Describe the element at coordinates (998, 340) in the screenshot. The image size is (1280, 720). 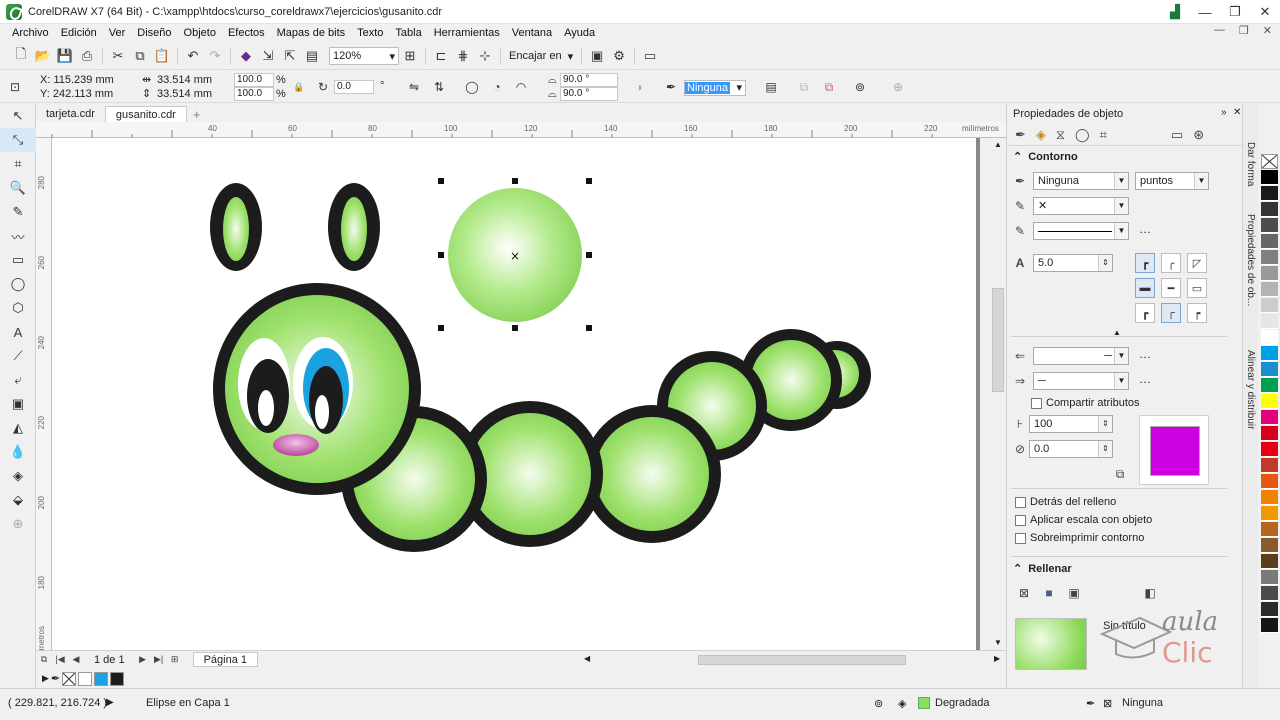
I see `vertical-scroll-thumb` at that location.